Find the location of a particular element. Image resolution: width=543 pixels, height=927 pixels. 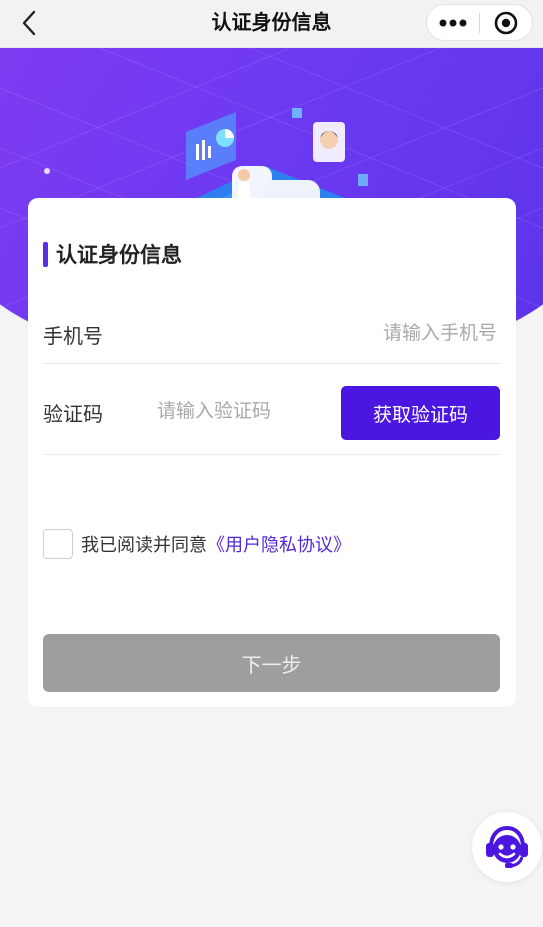

code-label: 验证码 is located at coordinates (73, 414).